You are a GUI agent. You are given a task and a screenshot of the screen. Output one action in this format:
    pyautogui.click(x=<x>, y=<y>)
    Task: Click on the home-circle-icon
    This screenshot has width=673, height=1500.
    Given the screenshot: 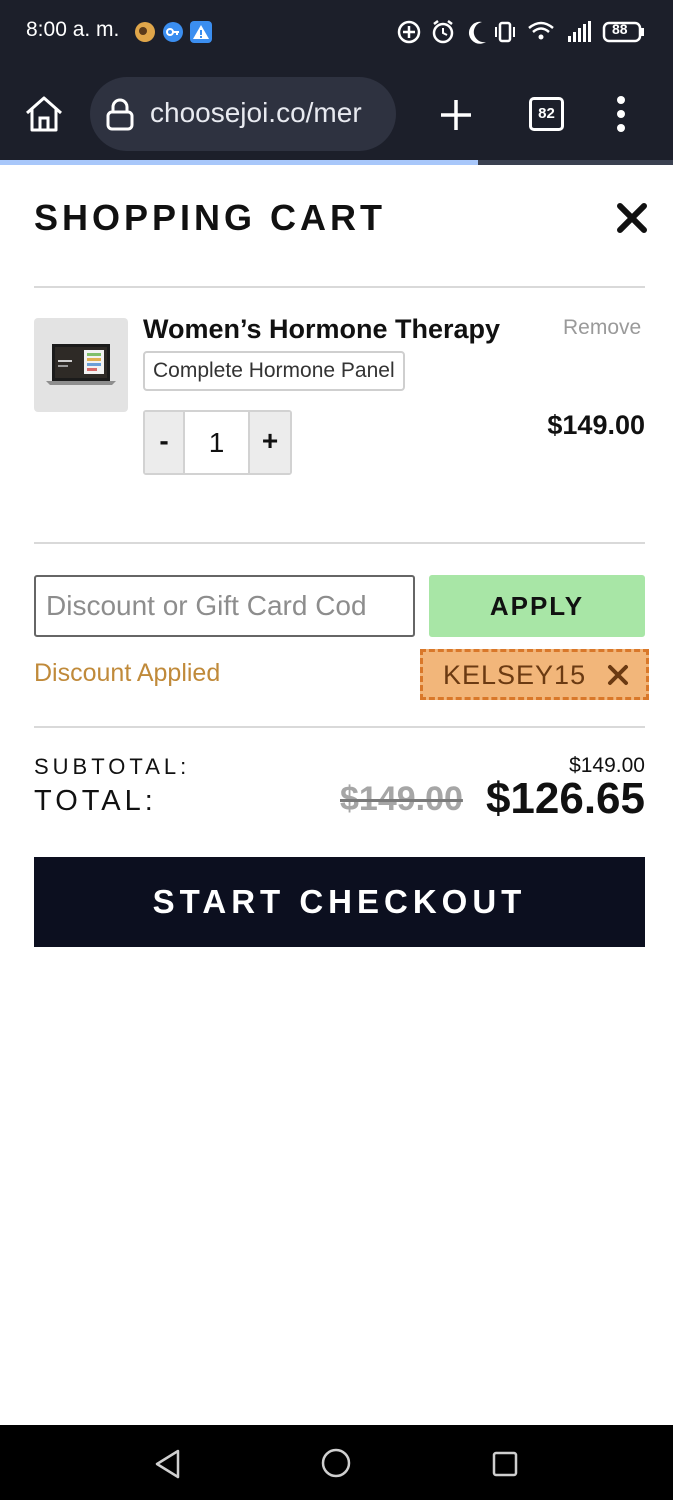 What is the action you would take?
    pyautogui.click(x=336, y=1463)
    